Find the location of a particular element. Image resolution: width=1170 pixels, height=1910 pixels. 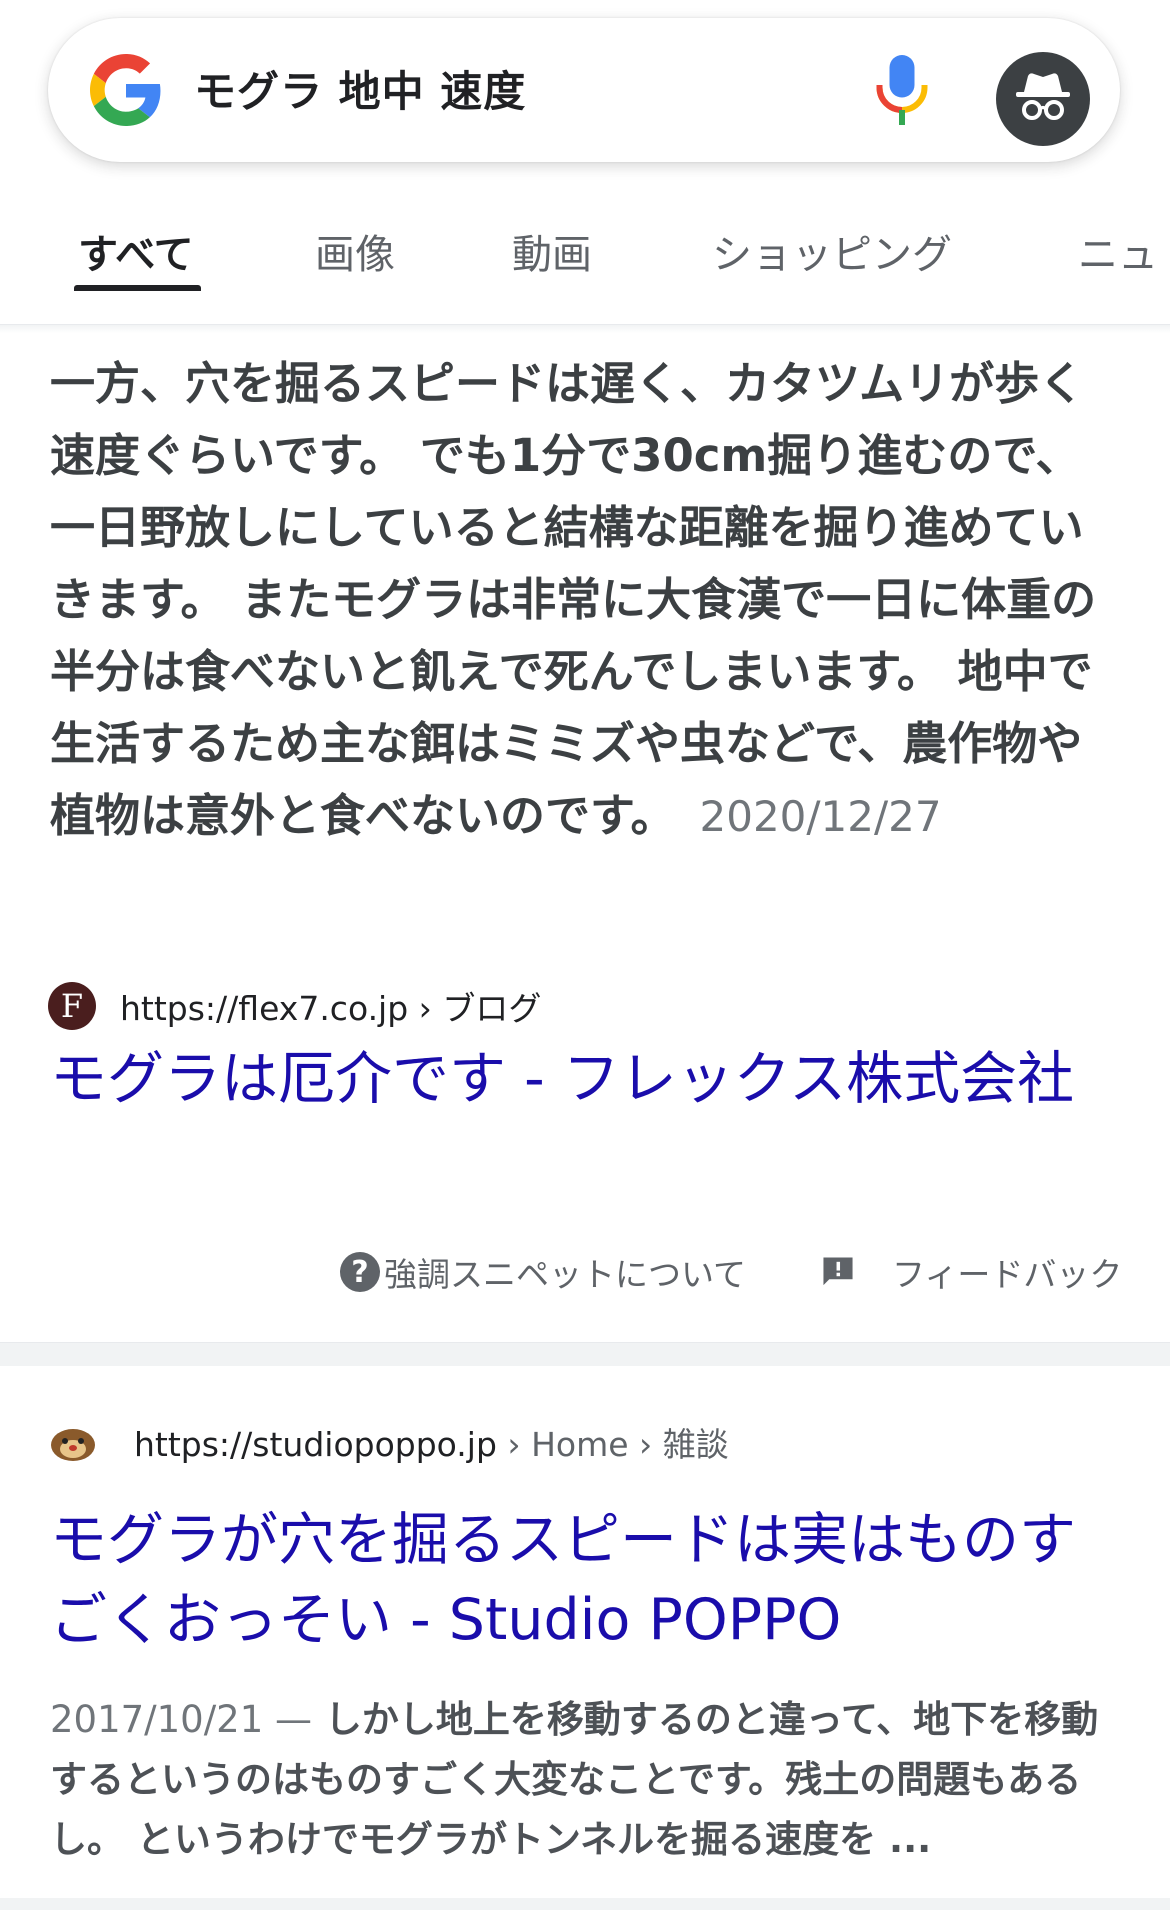

about-featured-snippets-link: ? 強調スニペットについて is located at coordinates (543, 1272).